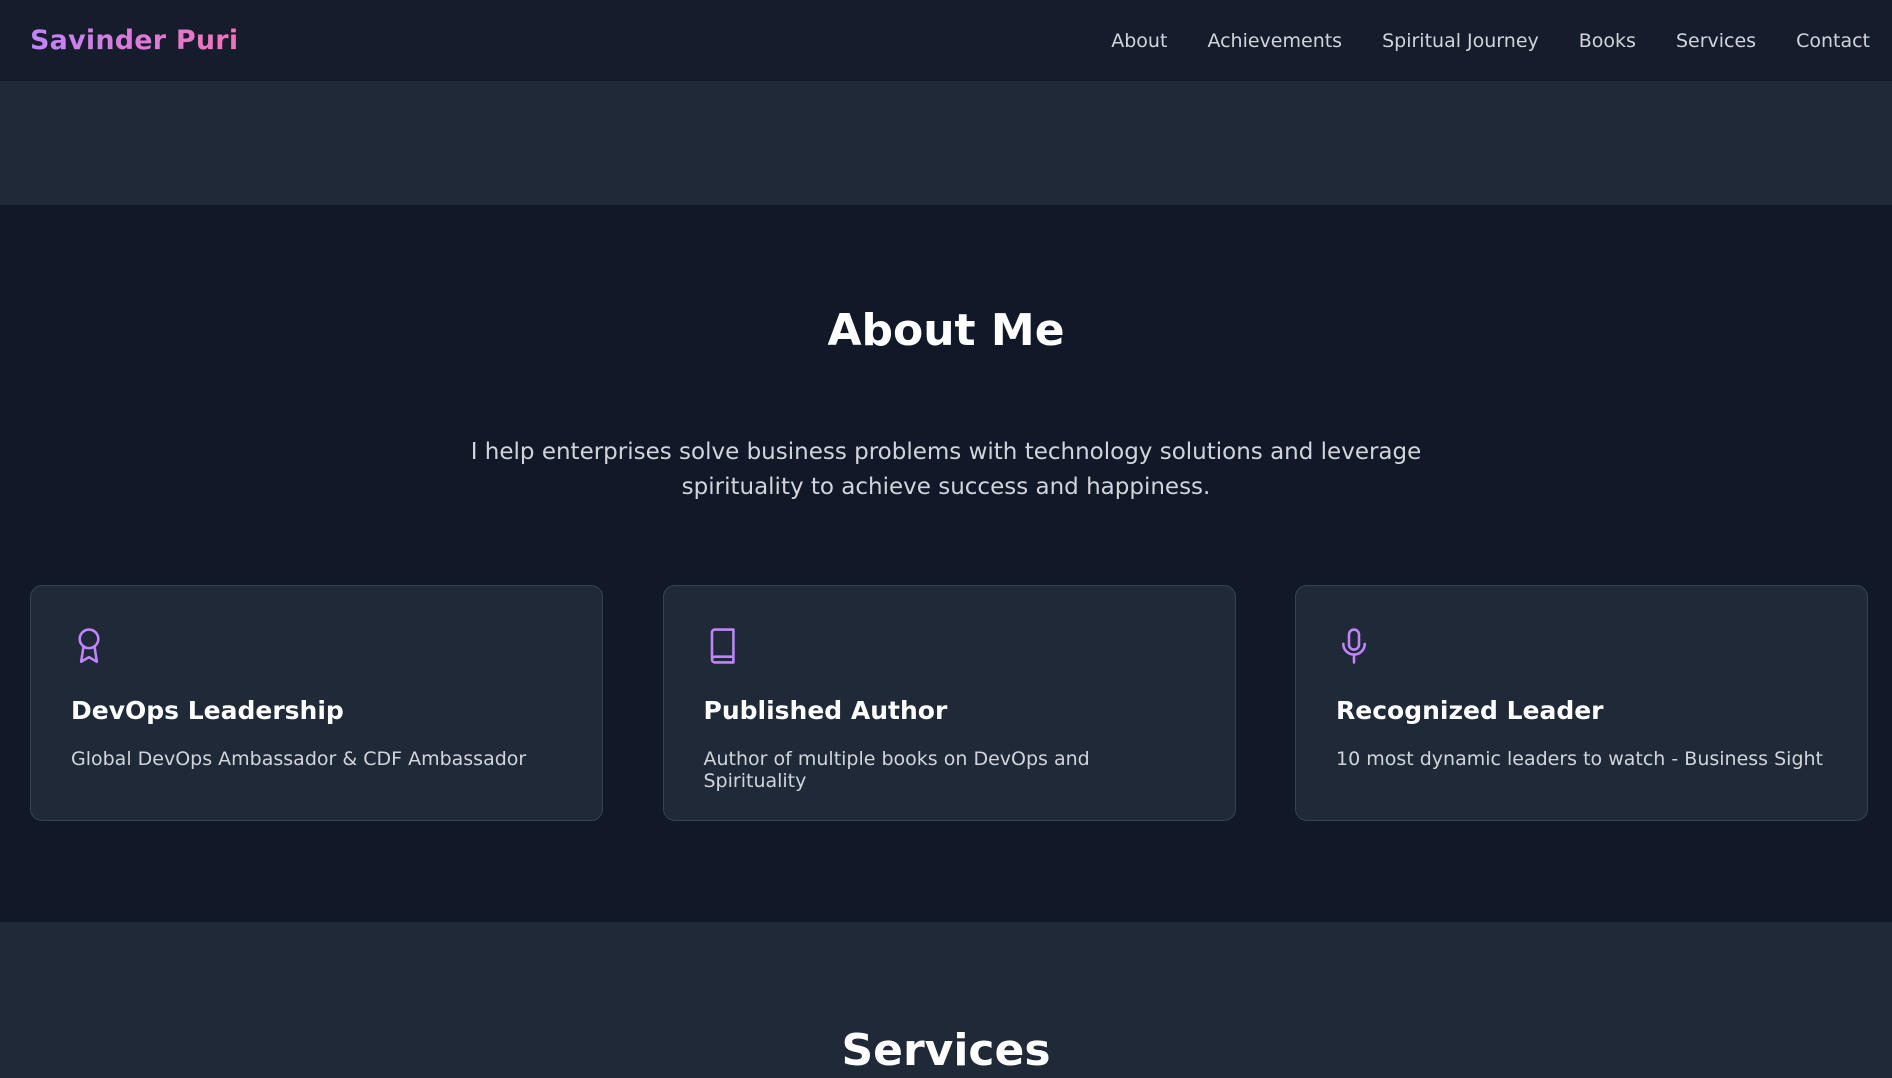 This screenshot has width=1892, height=1078. Describe the element at coordinates (825, 710) in the screenshot. I see `card-title: Published Author` at that location.